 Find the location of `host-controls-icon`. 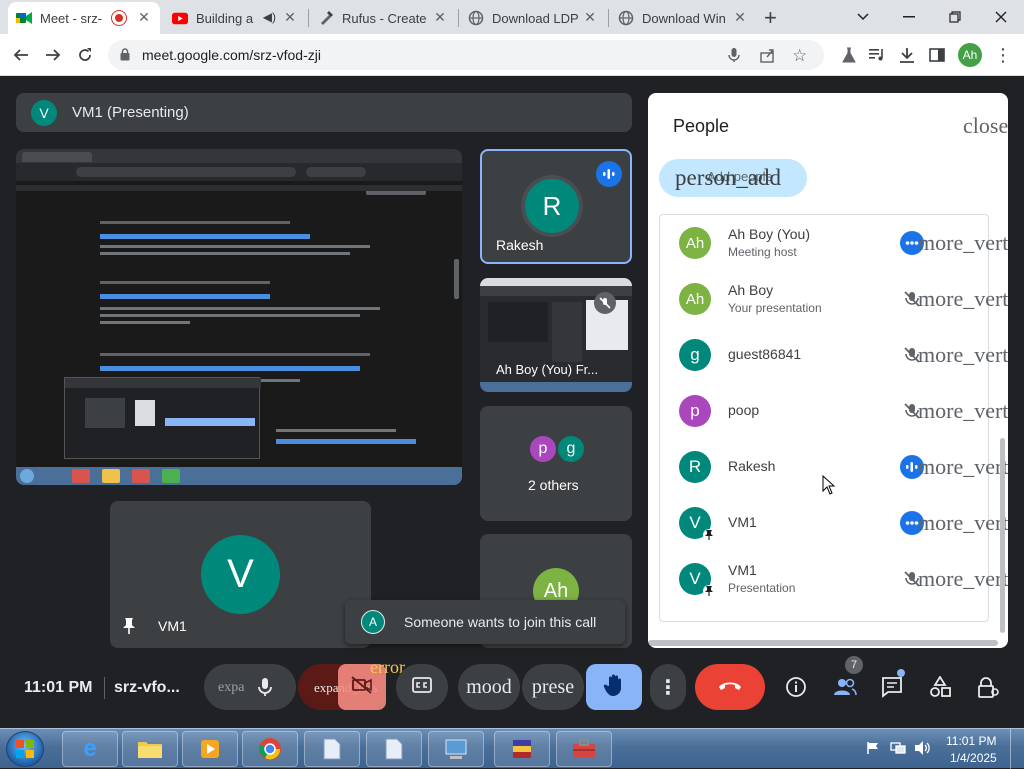

host-controls-icon is located at coordinates (988, 687).